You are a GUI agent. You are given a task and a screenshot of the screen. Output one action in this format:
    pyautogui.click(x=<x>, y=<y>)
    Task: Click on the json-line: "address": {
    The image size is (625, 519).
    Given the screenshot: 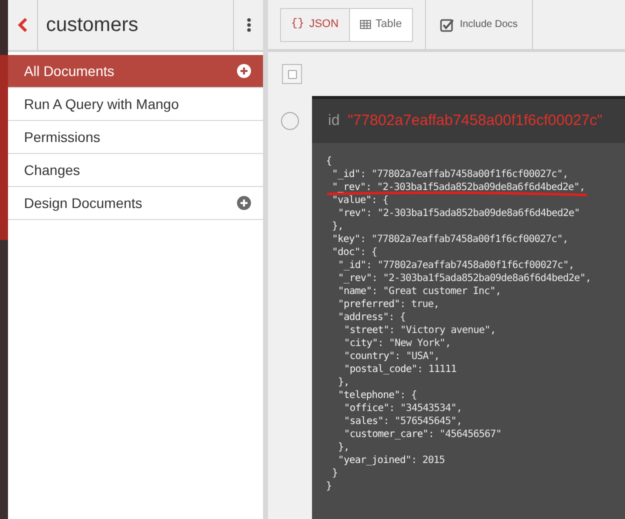 What is the action you would take?
    pyautogui.click(x=372, y=317)
    